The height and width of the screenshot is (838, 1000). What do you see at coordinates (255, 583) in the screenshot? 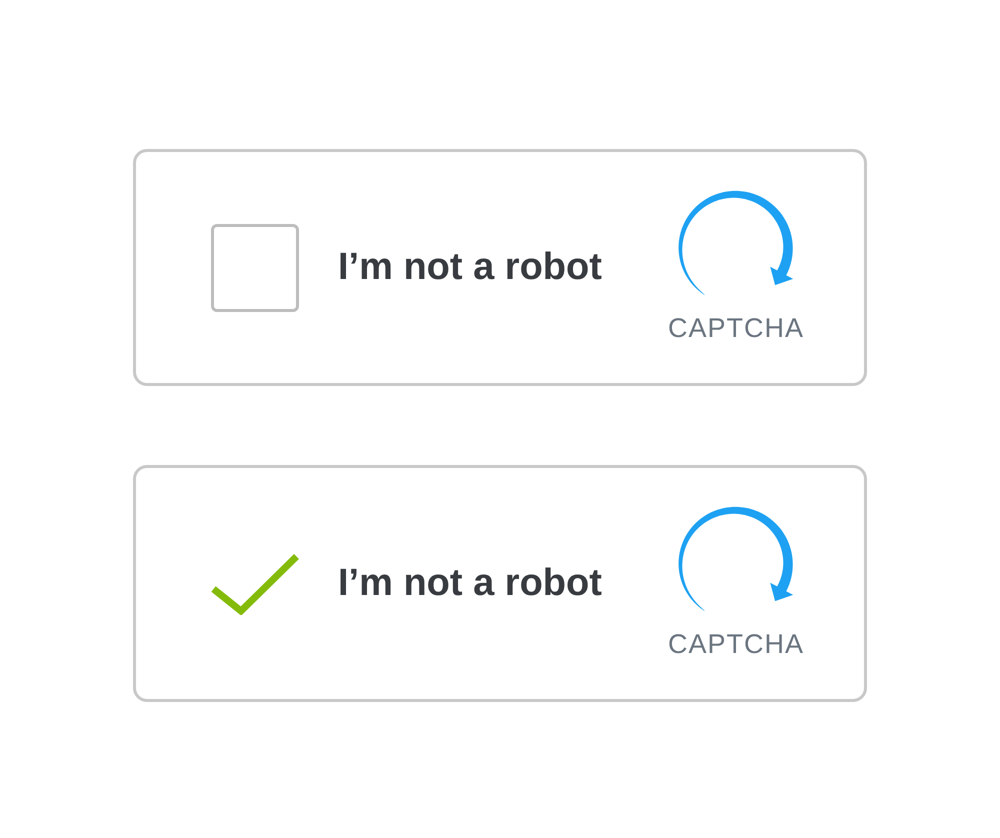
I see `checkmark-icon` at bounding box center [255, 583].